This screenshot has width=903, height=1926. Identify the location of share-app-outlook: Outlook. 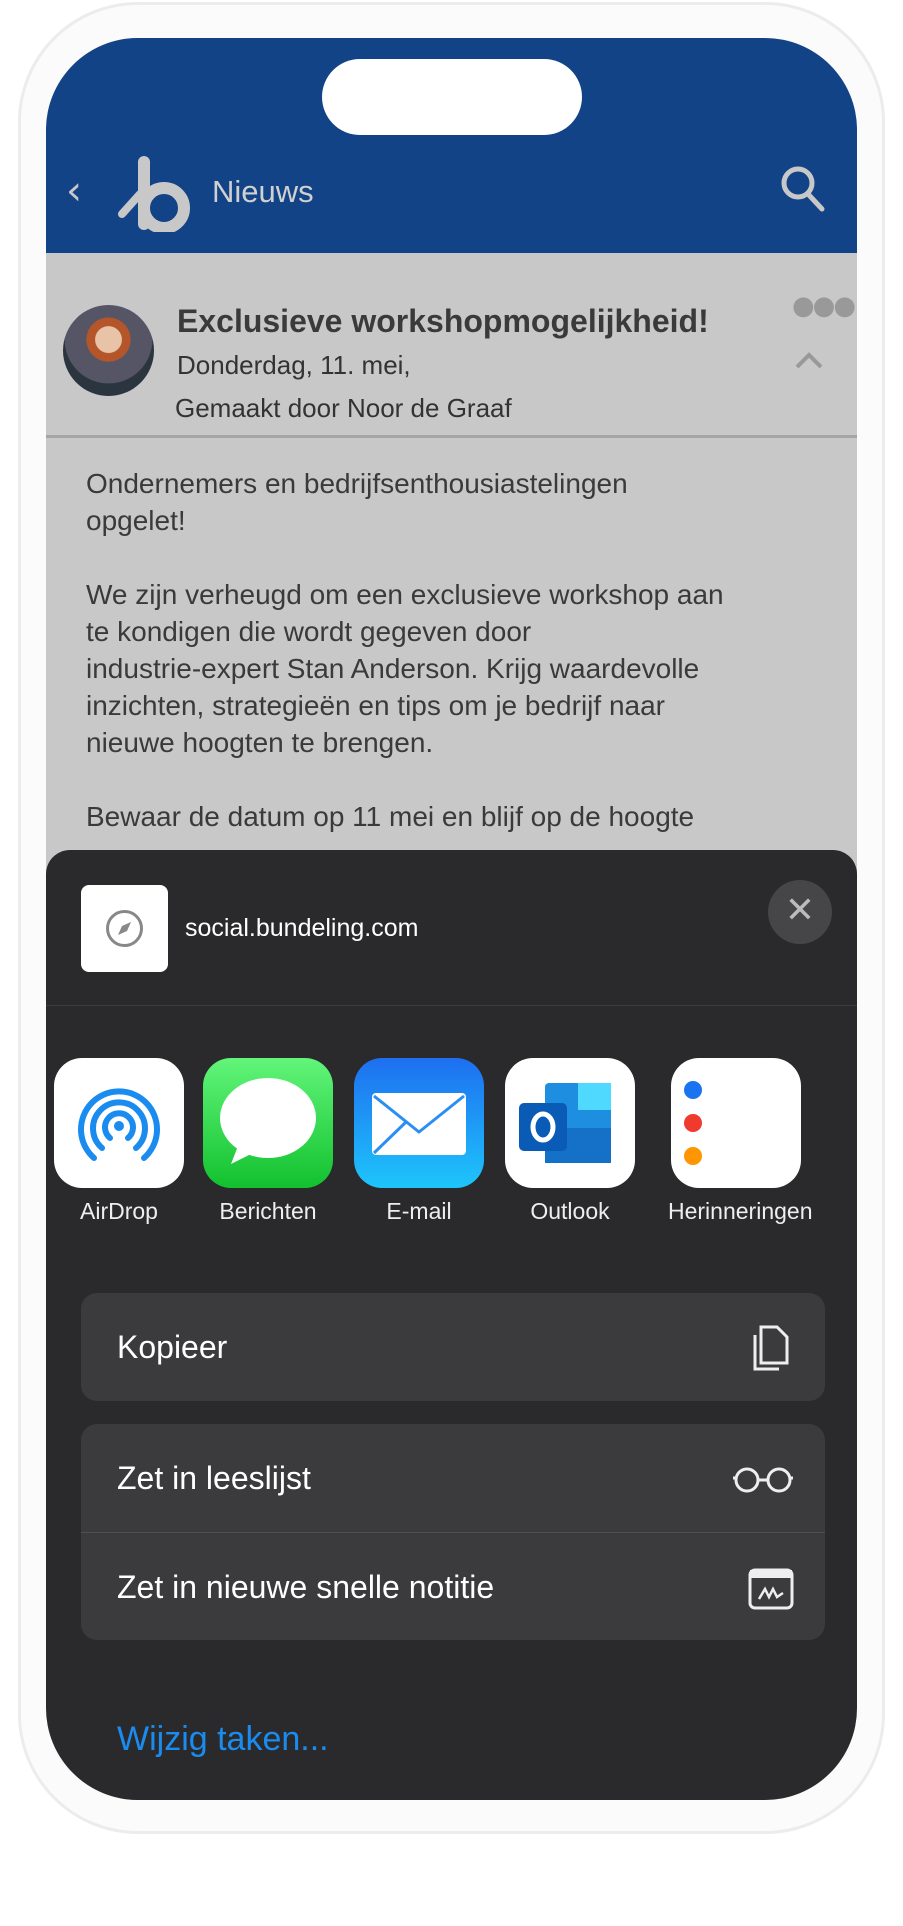
(570, 1141).